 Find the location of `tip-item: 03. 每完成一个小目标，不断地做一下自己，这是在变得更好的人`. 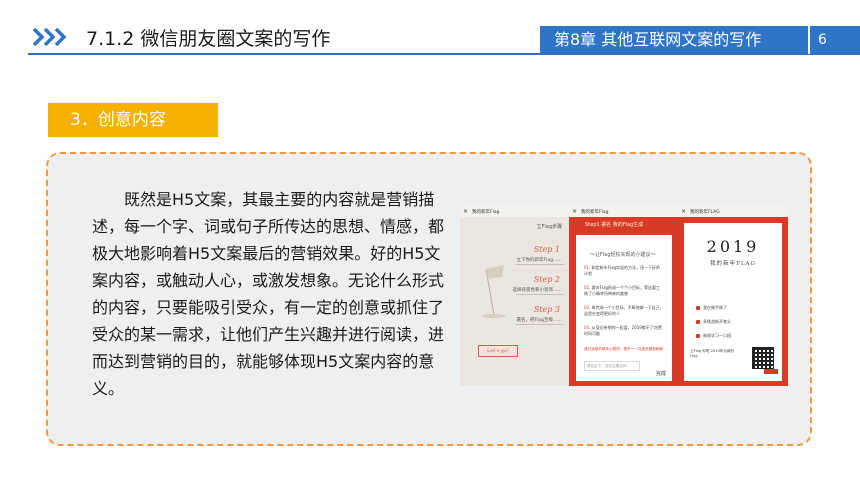

tip-item: 03. 每完成一个小目标，不断地做一下自己，这是在变得更好的人 is located at coordinates (624, 311).